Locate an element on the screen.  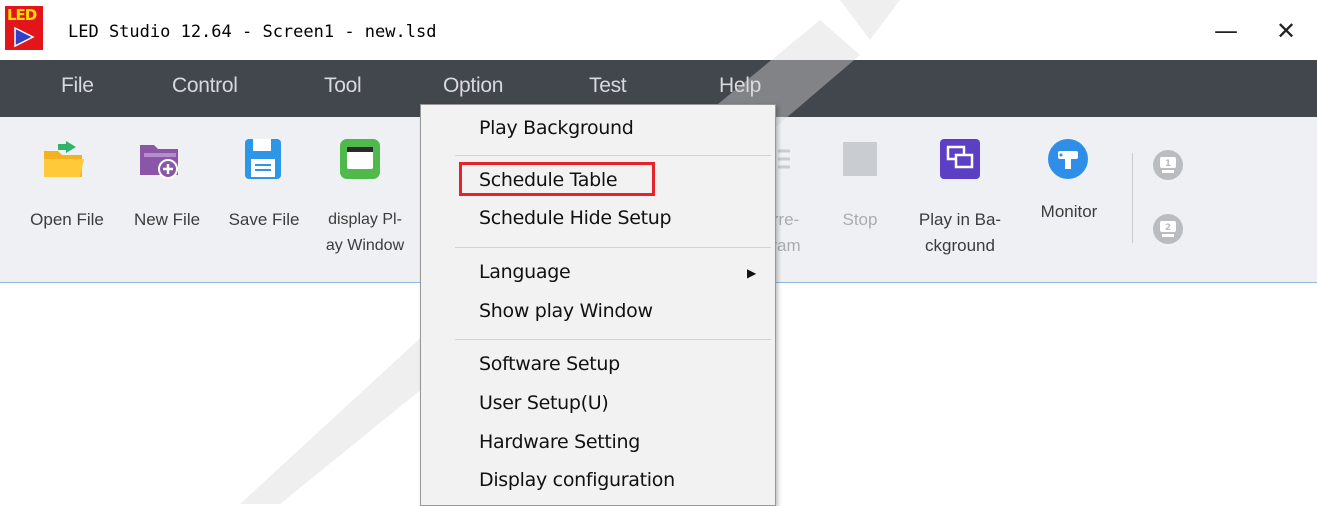
screen-2-button: 2 is located at coordinates (1168, 210).